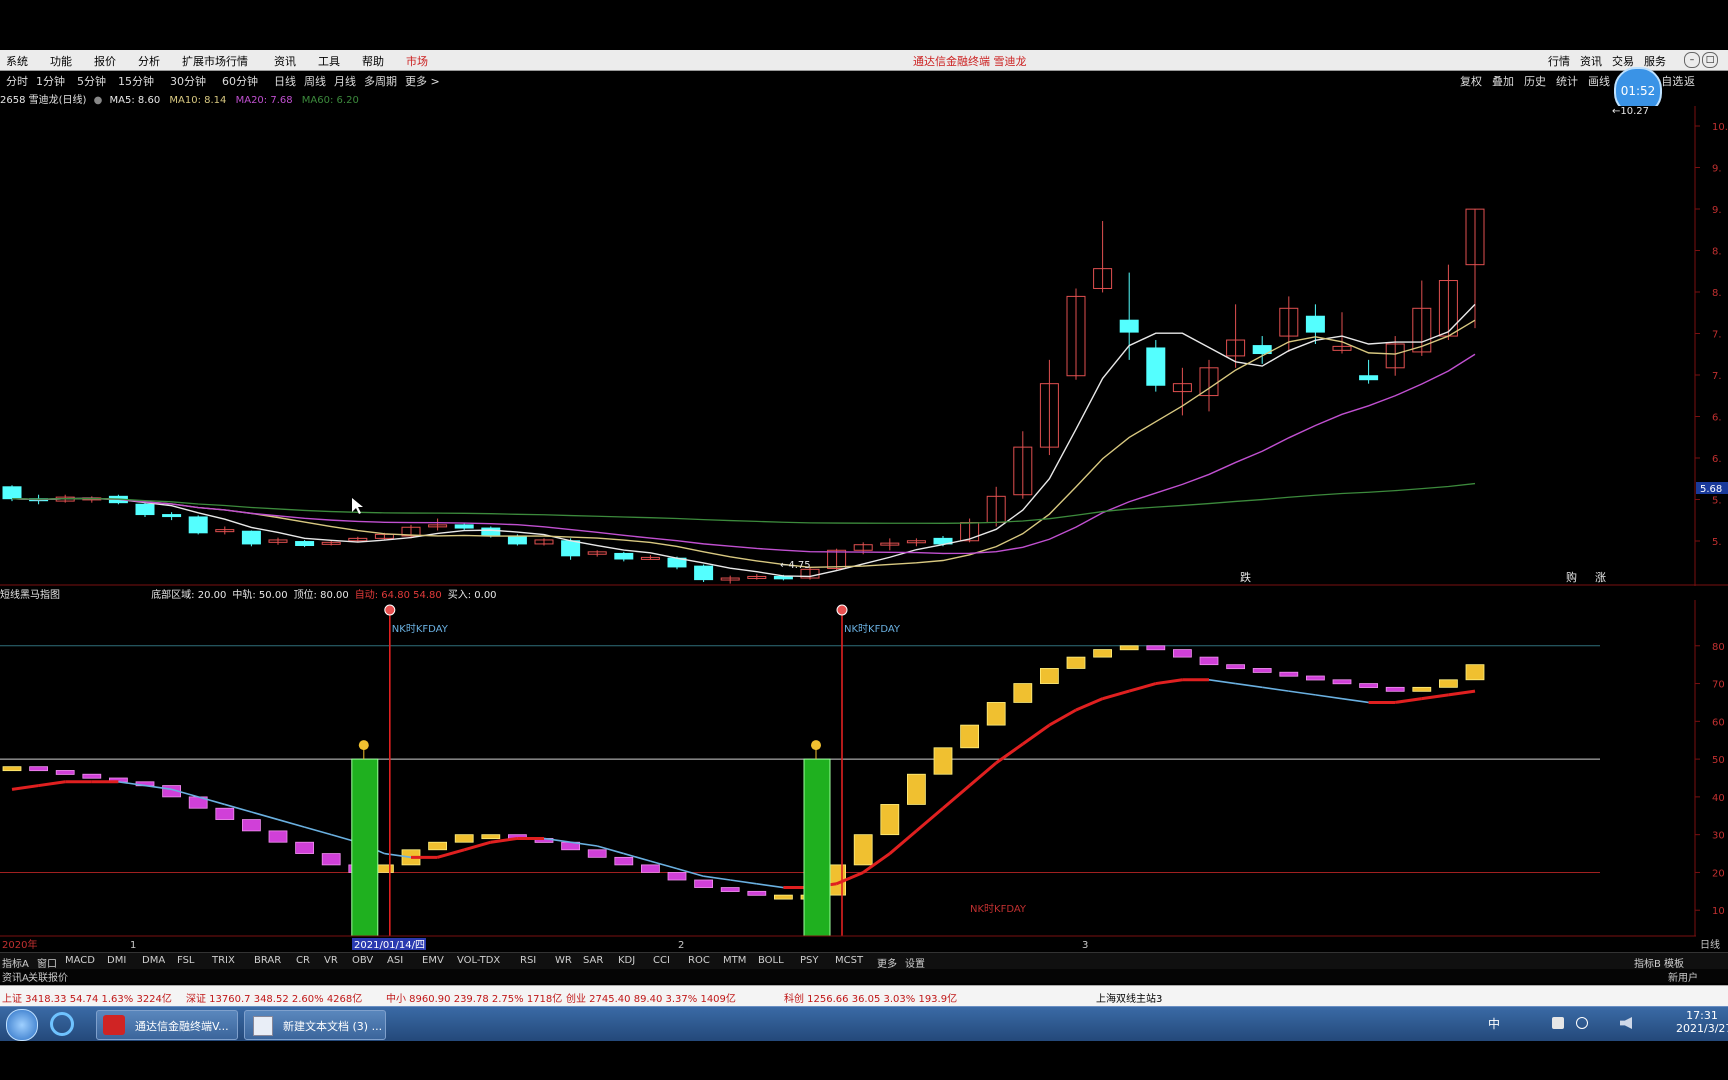 The image size is (1728, 1080). What do you see at coordinates (1559, 61) in the screenshot?
I see `menu-right-0: 行情` at bounding box center [1559, 61].